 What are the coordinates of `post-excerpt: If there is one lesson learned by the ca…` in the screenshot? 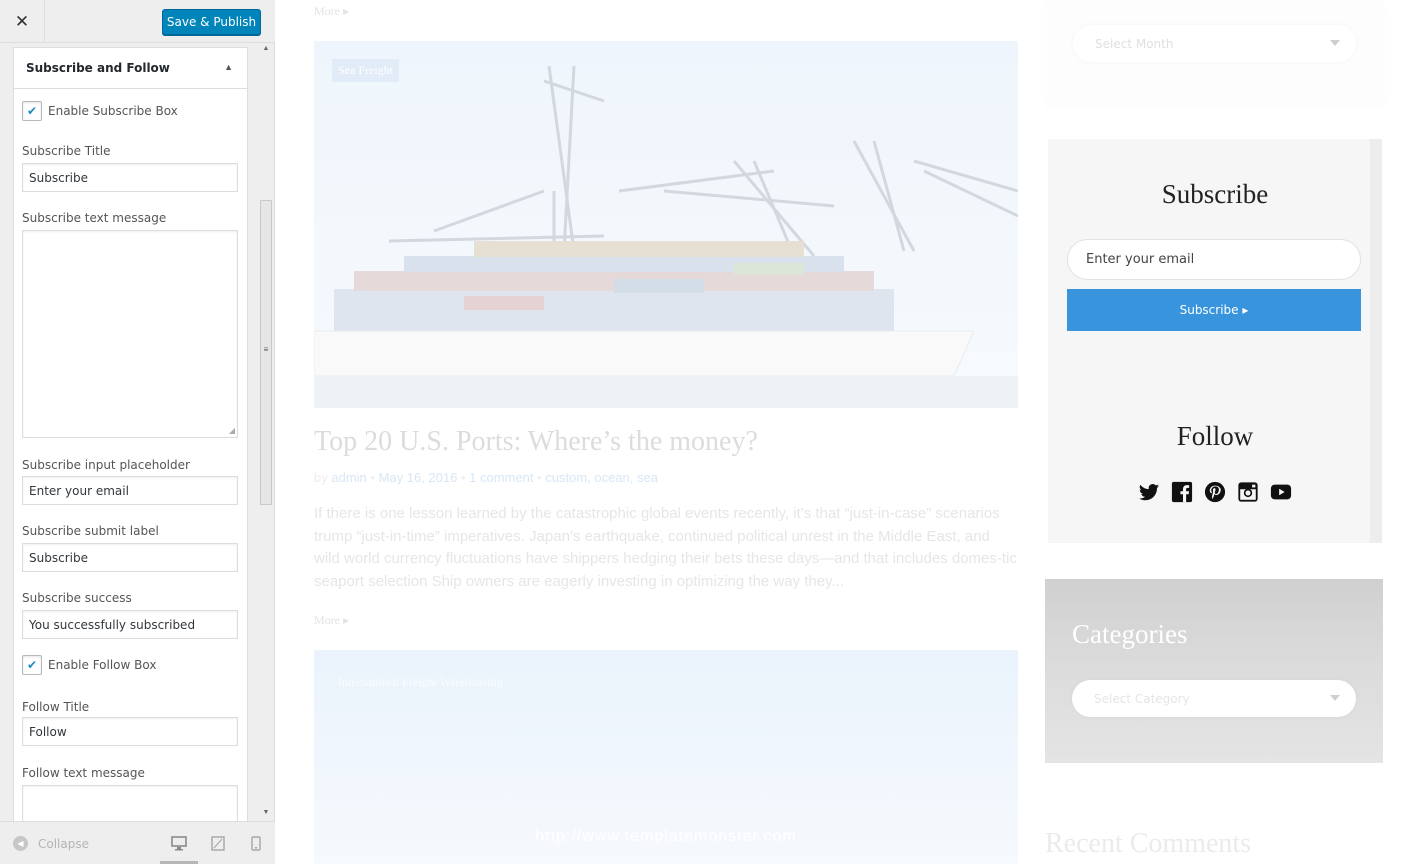 It's located at (665, 547).